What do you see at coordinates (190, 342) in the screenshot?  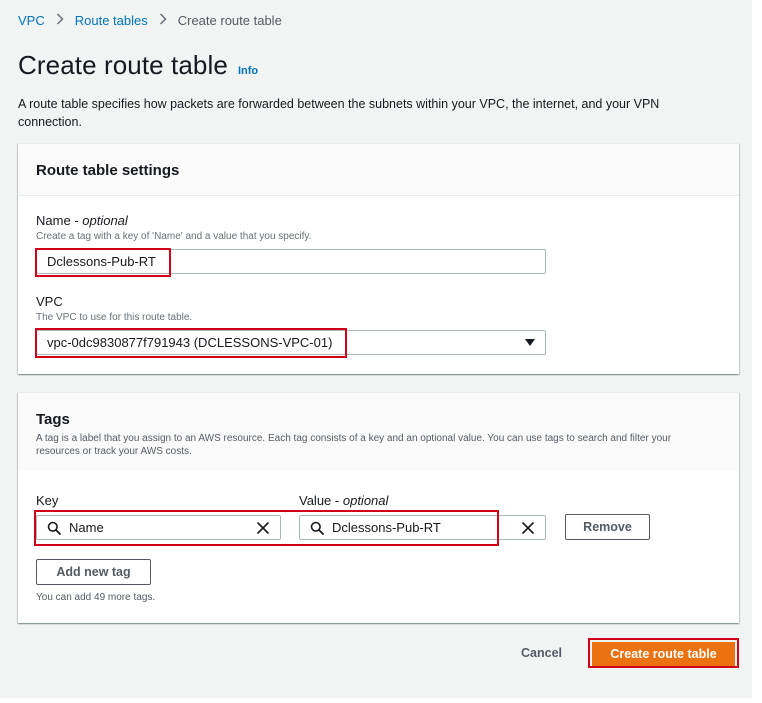 I see `vpc-select-value: vpc-0dc9830877f791943 (DCLESSONS-VPC-01)` at bounding box center [190, 342].